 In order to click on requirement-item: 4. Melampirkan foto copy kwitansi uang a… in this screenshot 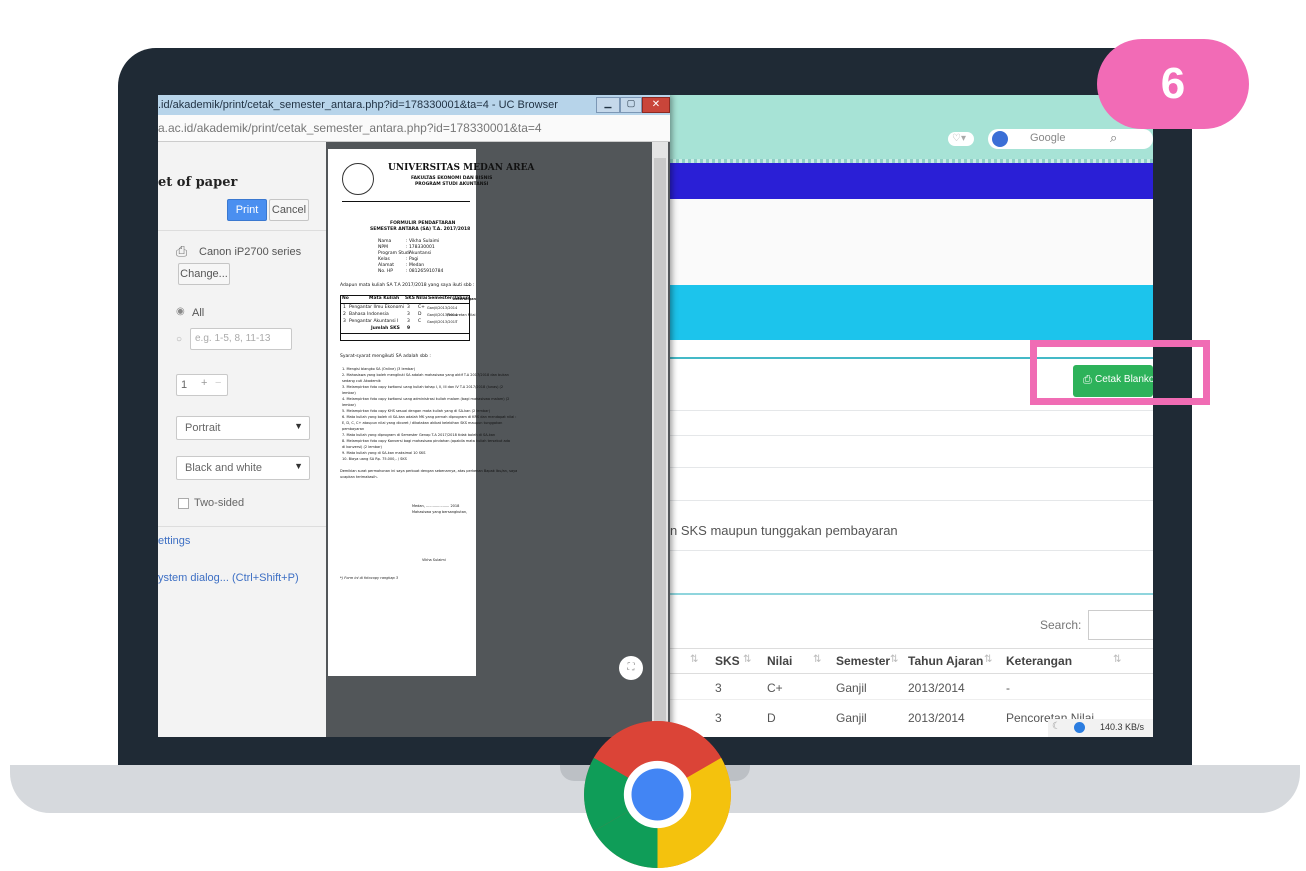, I will do `click(426, 399)`.